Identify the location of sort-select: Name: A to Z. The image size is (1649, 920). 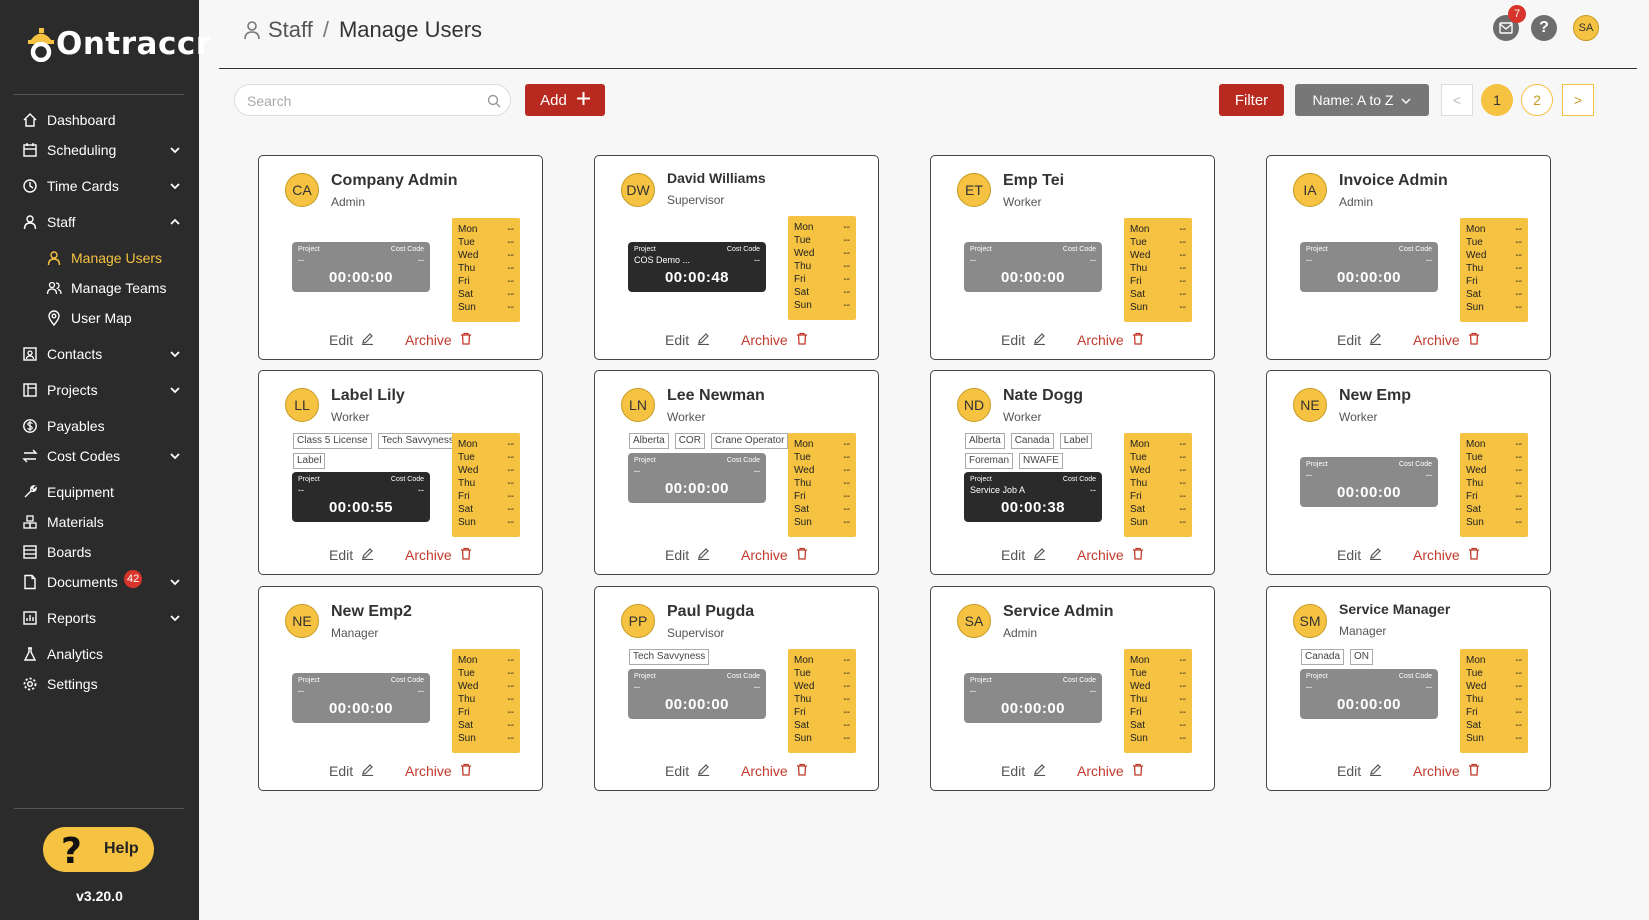
(1362, 100).